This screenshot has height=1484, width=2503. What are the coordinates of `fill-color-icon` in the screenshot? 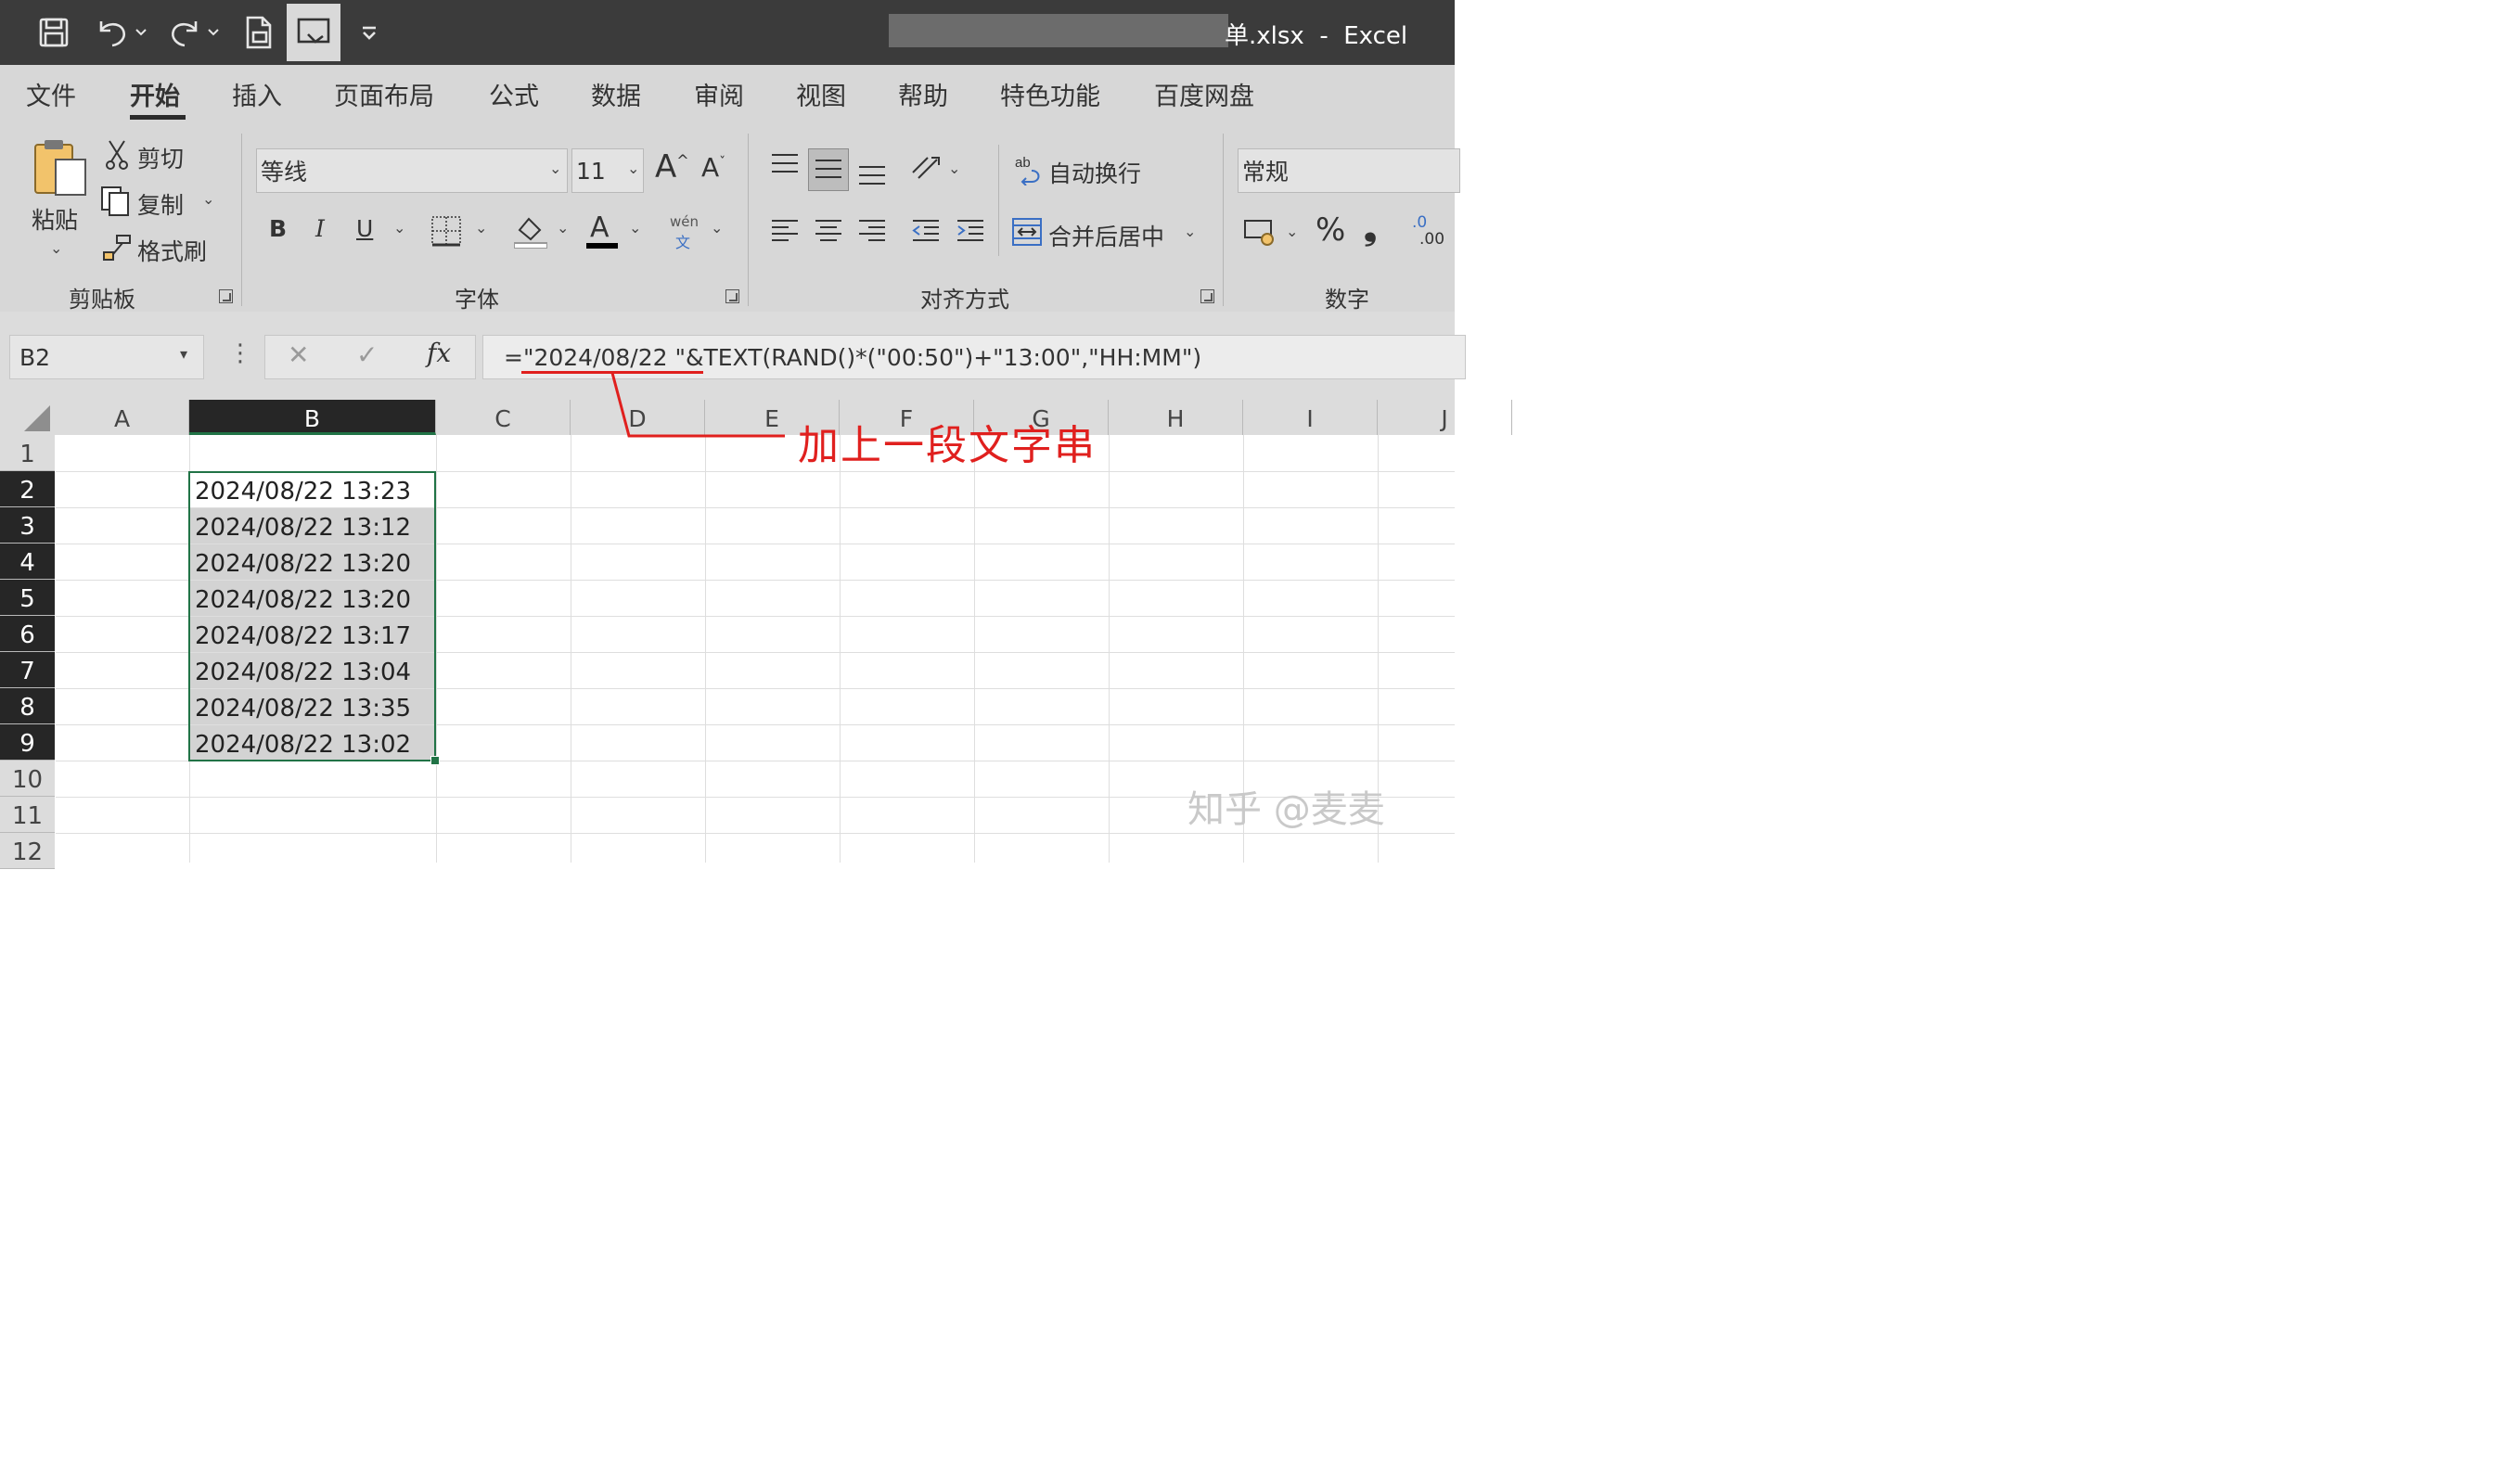 It's located at (530, 232).